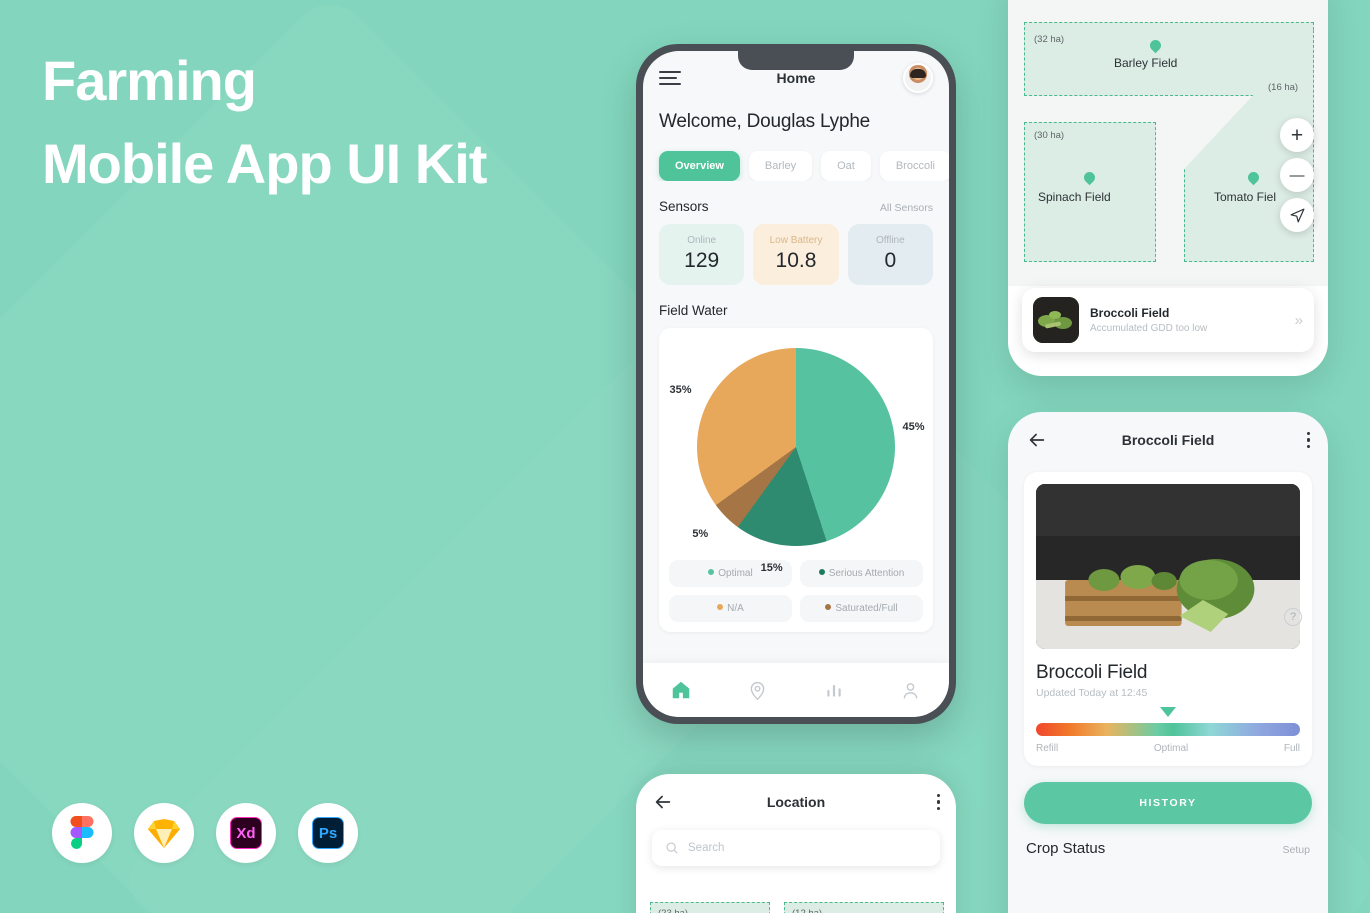 This screenshot has width=1370, height=913. What do you see at coordinates (264, 123) in the screenshot?
I see `hero-title: Farming Mobile App UI Kit` at bounding box center [264, 123].